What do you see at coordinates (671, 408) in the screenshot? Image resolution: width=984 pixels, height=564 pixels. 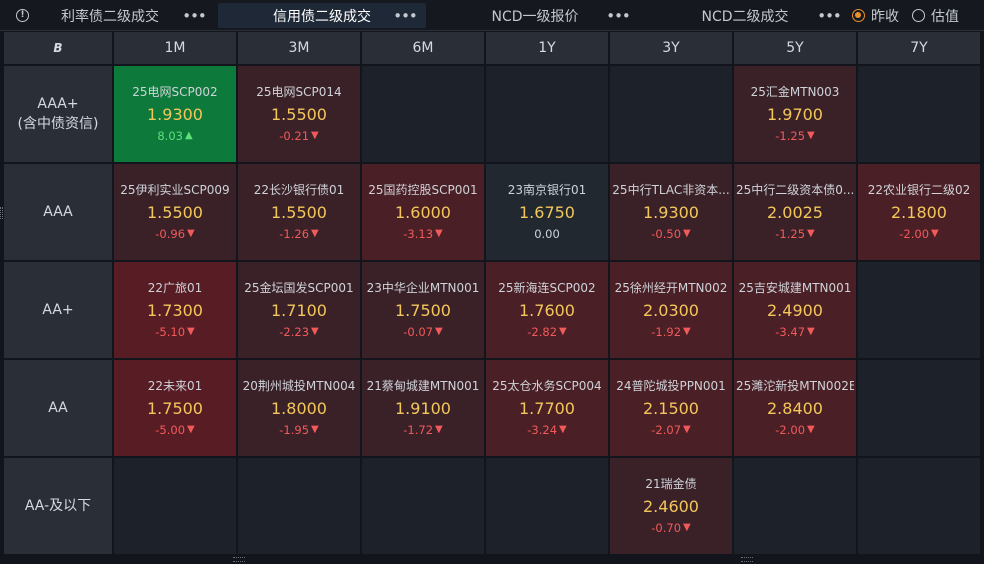 I see `bond-cell: 24普陀城投PPN001 2.1500 -2.07 ▼` at bounding box center [671, 408].